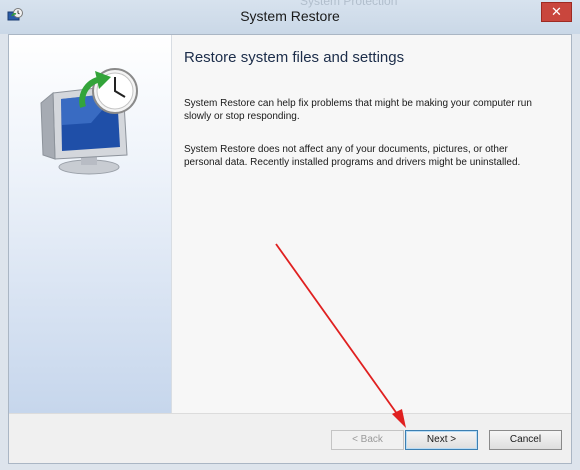 The width and height of the screenshot is (580, 470). Describe the element at coordinates (441, 440) in the screenshot. I see `next-button: Next >` at that location.